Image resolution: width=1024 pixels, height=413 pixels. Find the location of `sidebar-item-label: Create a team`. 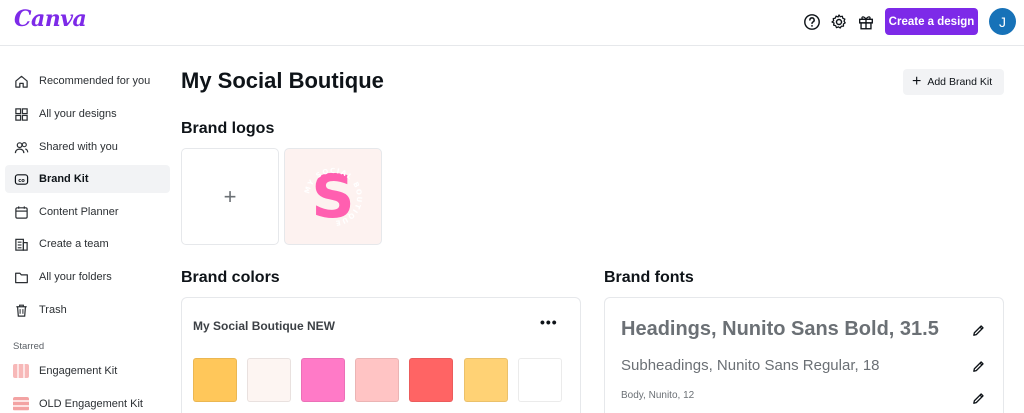

sidebar-item-label: Create a team is located at coordinates (74, 244).